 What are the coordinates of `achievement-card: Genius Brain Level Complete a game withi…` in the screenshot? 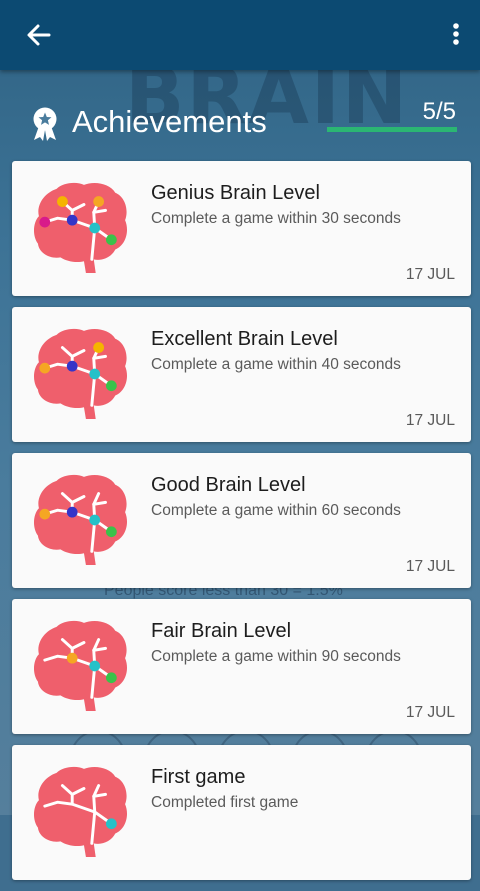 It's located at (241, 228).